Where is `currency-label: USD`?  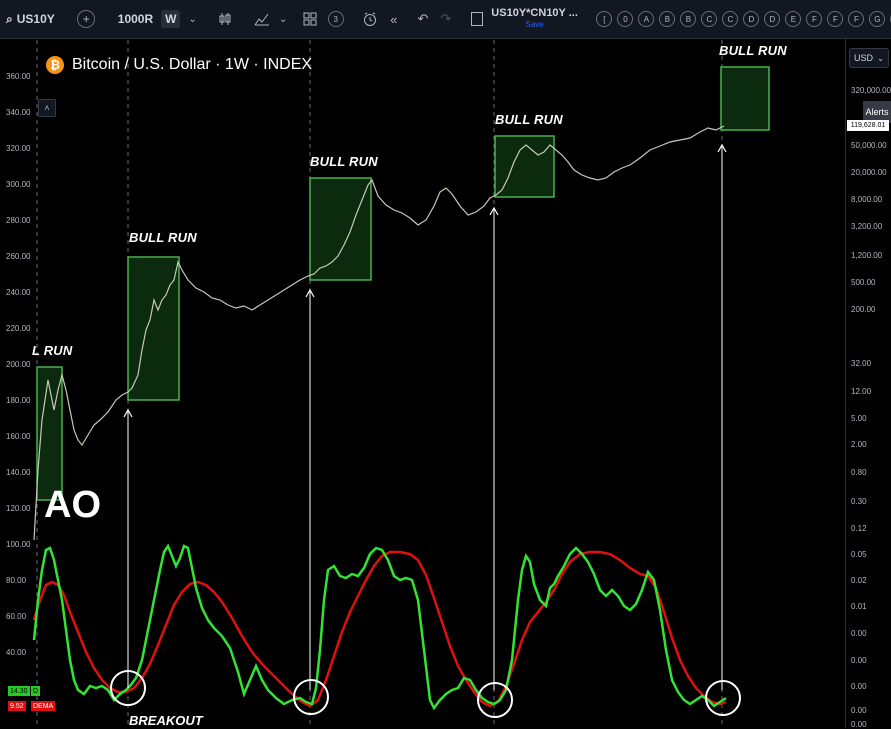 currency-label: USD is located at coordinates (864, 58).